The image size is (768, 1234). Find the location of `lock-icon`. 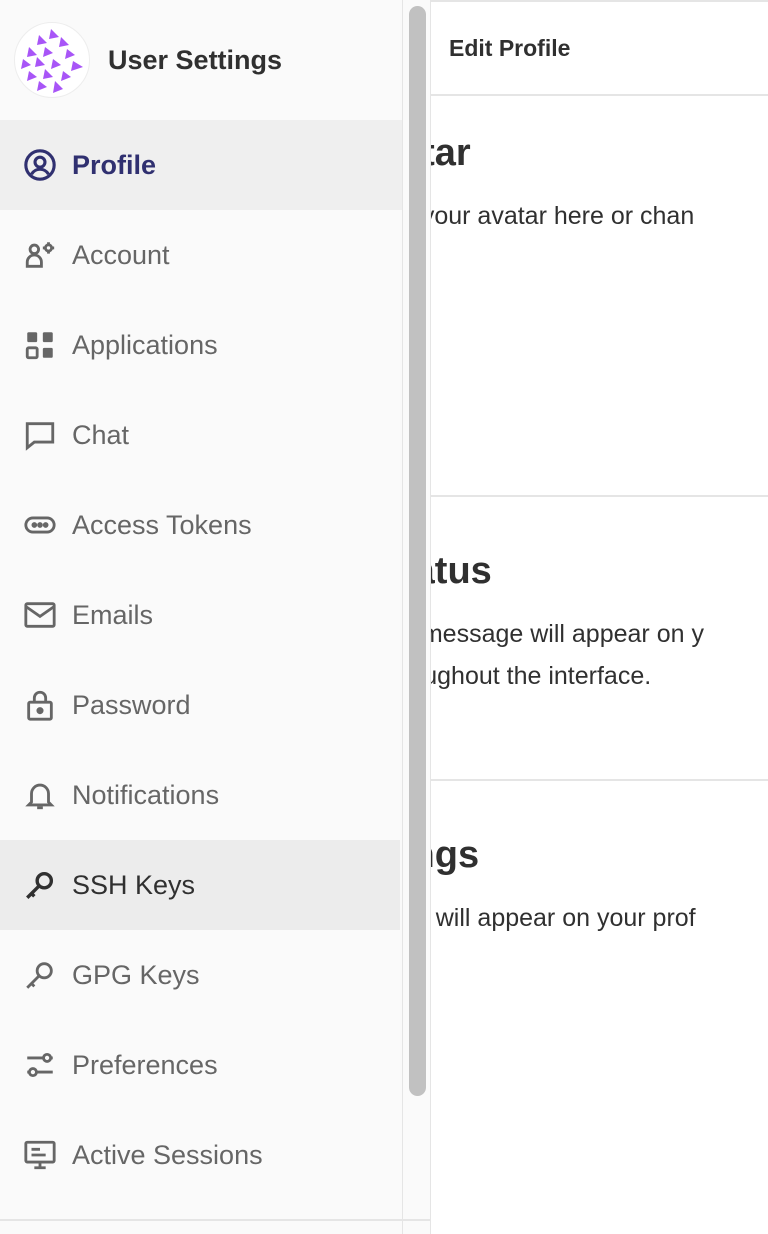

lock-icon is located at coordinates (40, 705).